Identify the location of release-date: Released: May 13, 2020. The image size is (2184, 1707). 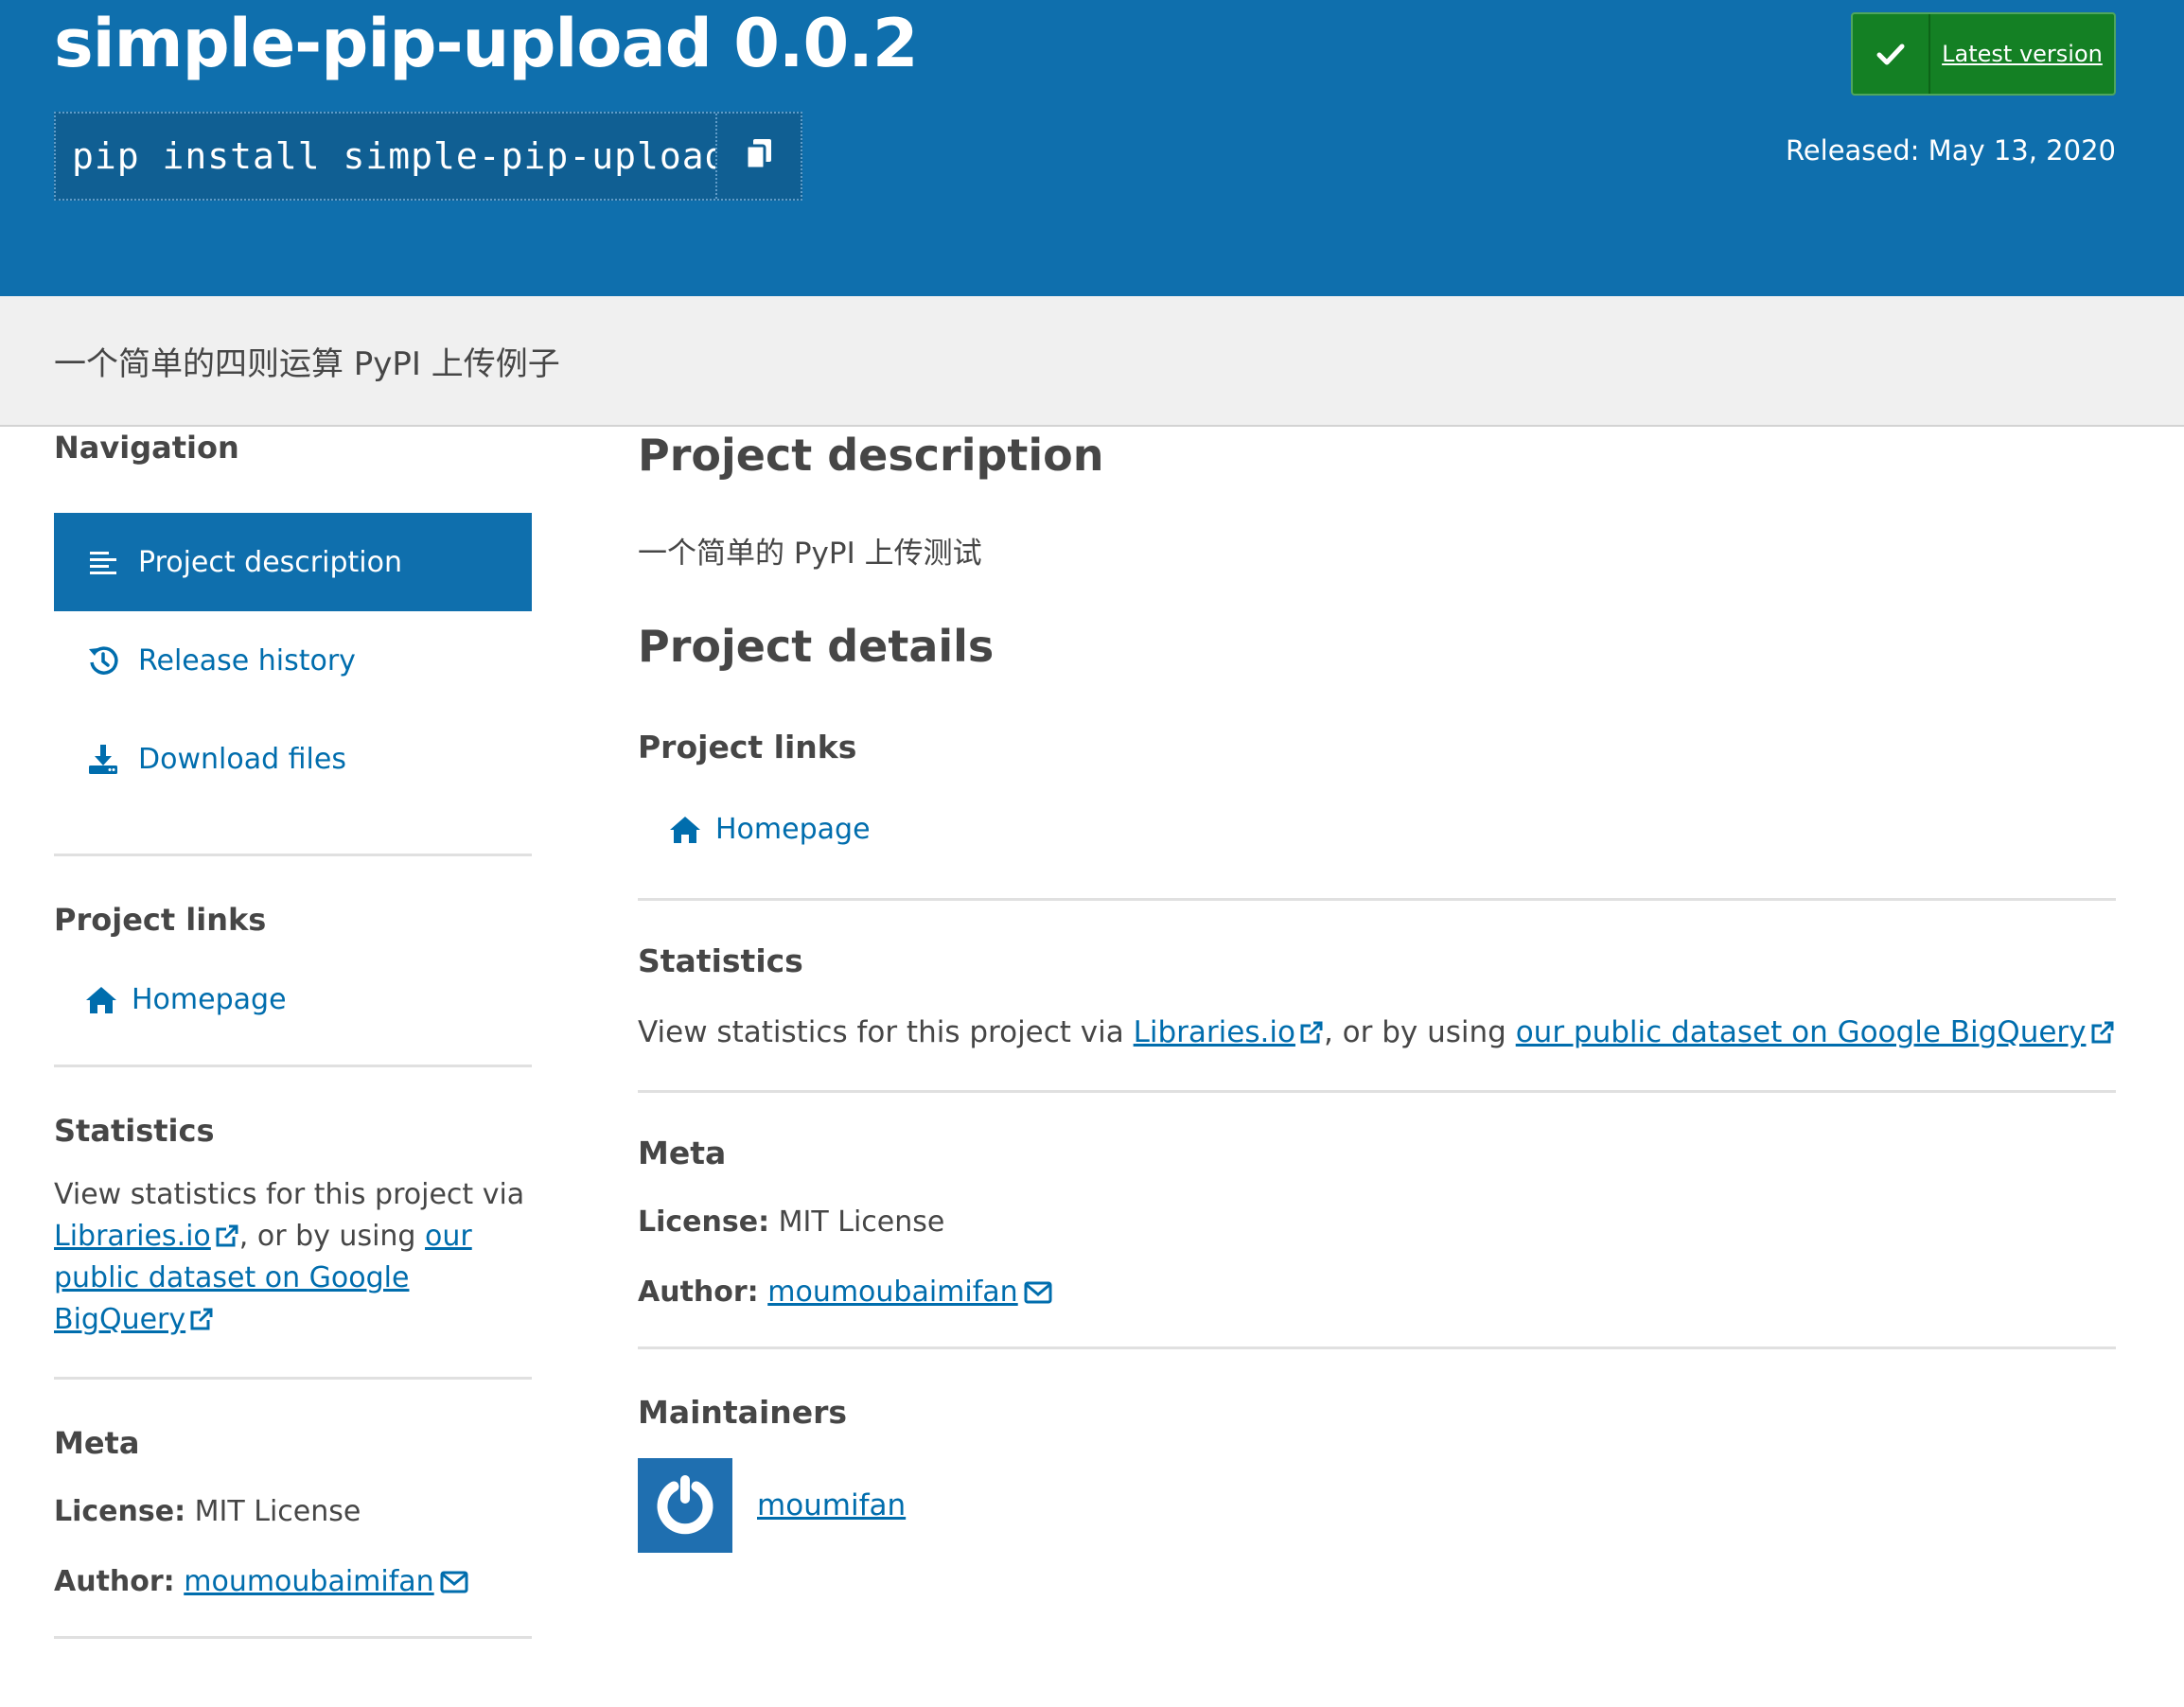
(1951, 150).